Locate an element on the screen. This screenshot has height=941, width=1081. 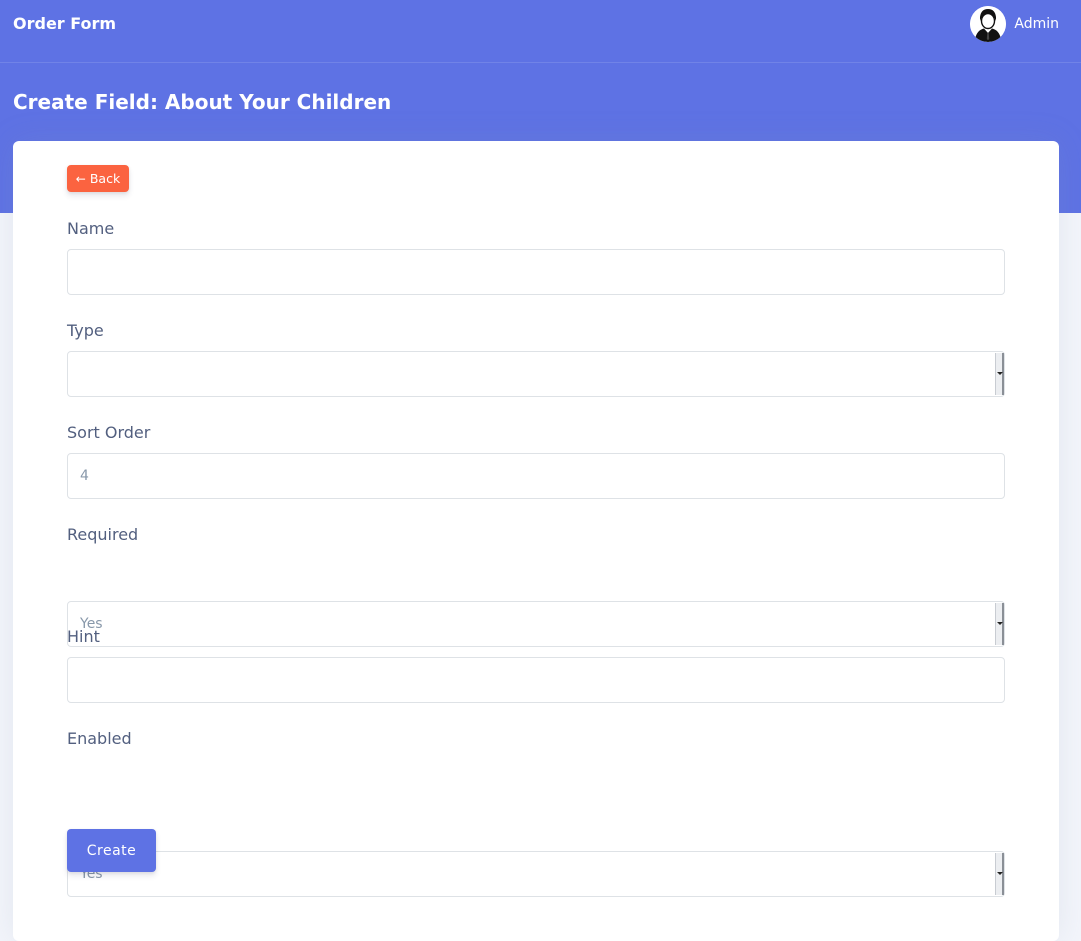
page-title: Create Field: About Your Children is located at coordinates (202, 102).